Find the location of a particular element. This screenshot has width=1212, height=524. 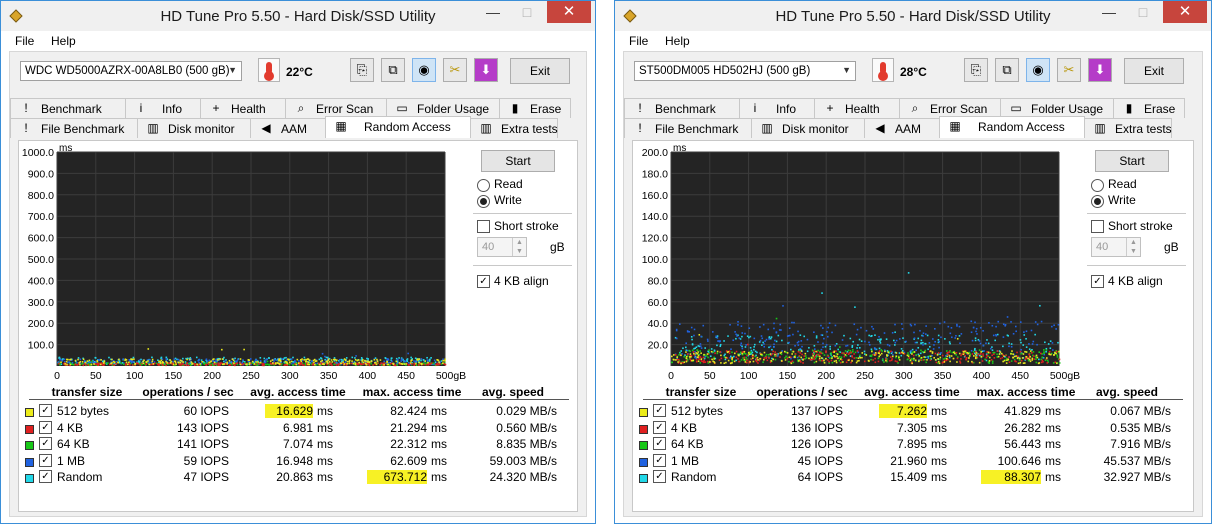

speaker-icon: ◀ is located at coordinates (880, 128).